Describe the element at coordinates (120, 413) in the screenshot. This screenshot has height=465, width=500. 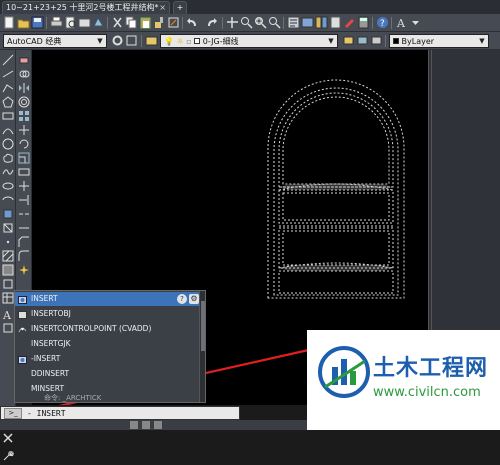
I see `command-line: >_ - INSERT` at that location.